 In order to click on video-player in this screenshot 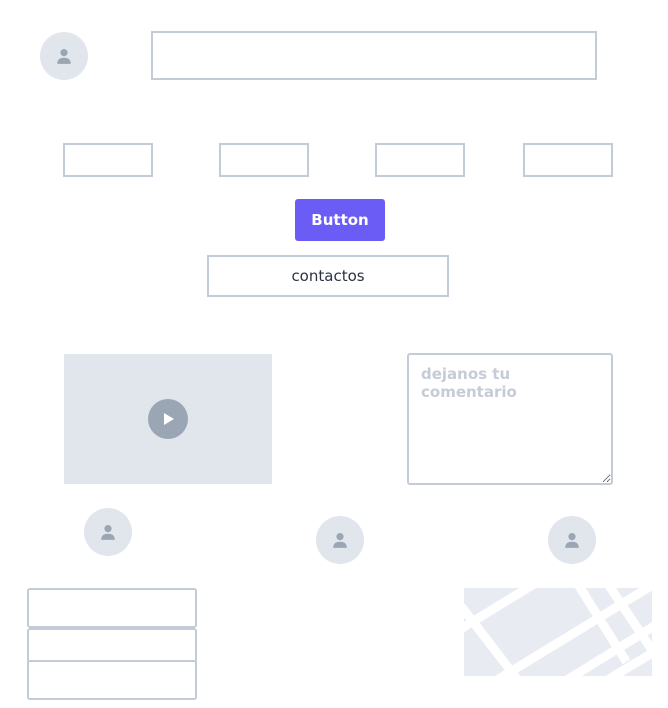, I will do `click(168, 419)`.